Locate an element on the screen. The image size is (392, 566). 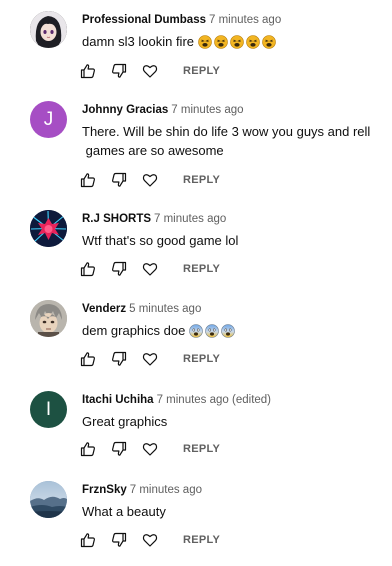
comment-text: damn sl3 lookin fire is located at coordinates (232, 41).